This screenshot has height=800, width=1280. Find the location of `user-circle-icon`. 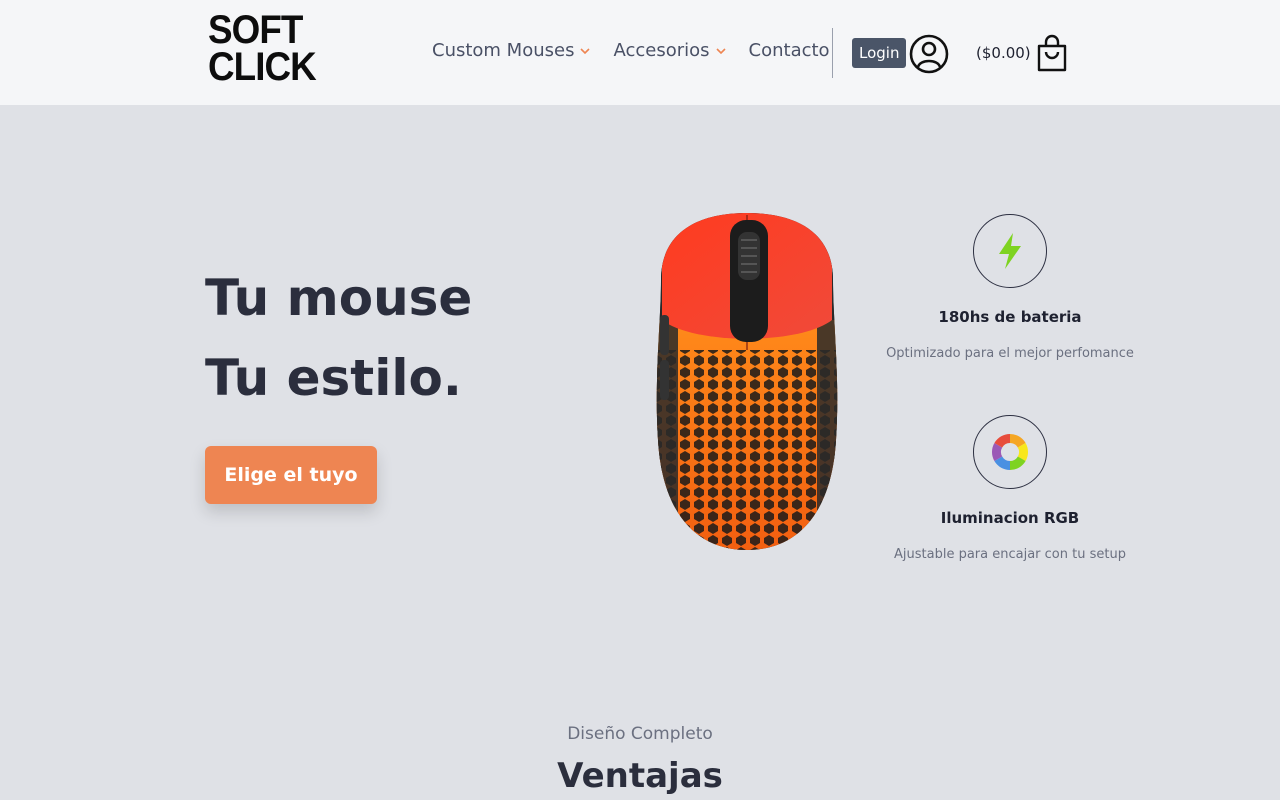

user-circle-icon is located at coordinates (929, 54).